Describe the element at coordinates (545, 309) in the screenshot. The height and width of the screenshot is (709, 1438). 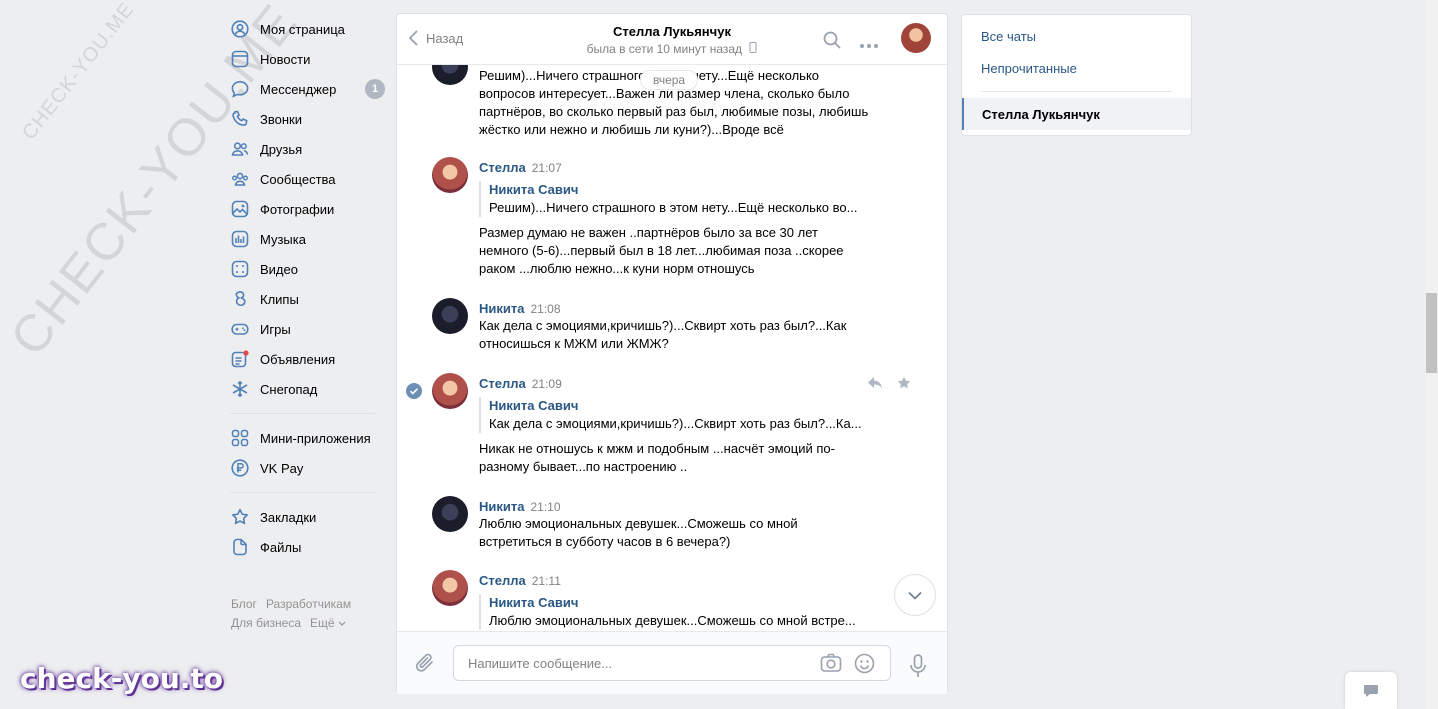
I see `message-time: 21:08` at that location.